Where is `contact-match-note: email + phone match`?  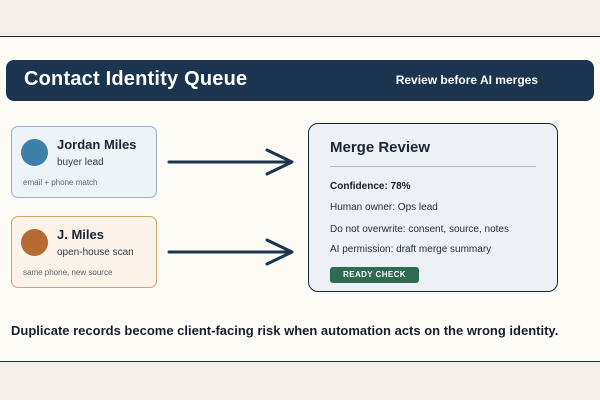
contact-match-note: email + phone match is located at coordinates (60, 182).